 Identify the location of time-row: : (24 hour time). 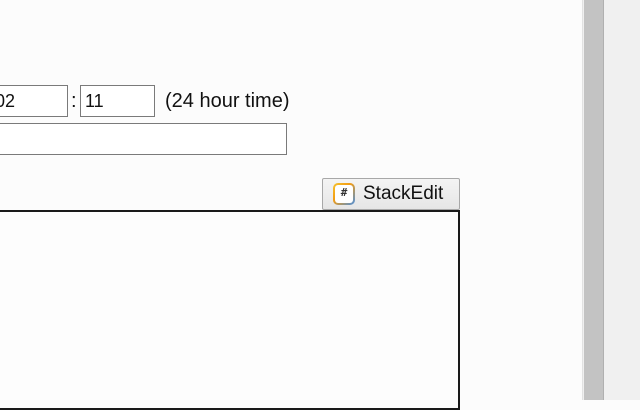
(291, 101).